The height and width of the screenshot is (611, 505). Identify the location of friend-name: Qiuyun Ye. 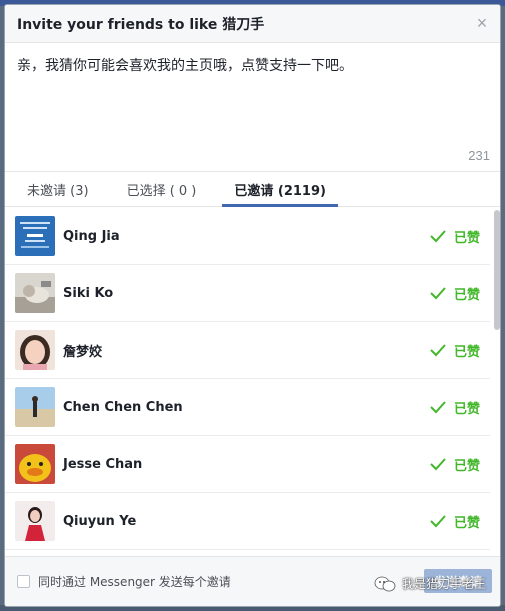
(100, 521).